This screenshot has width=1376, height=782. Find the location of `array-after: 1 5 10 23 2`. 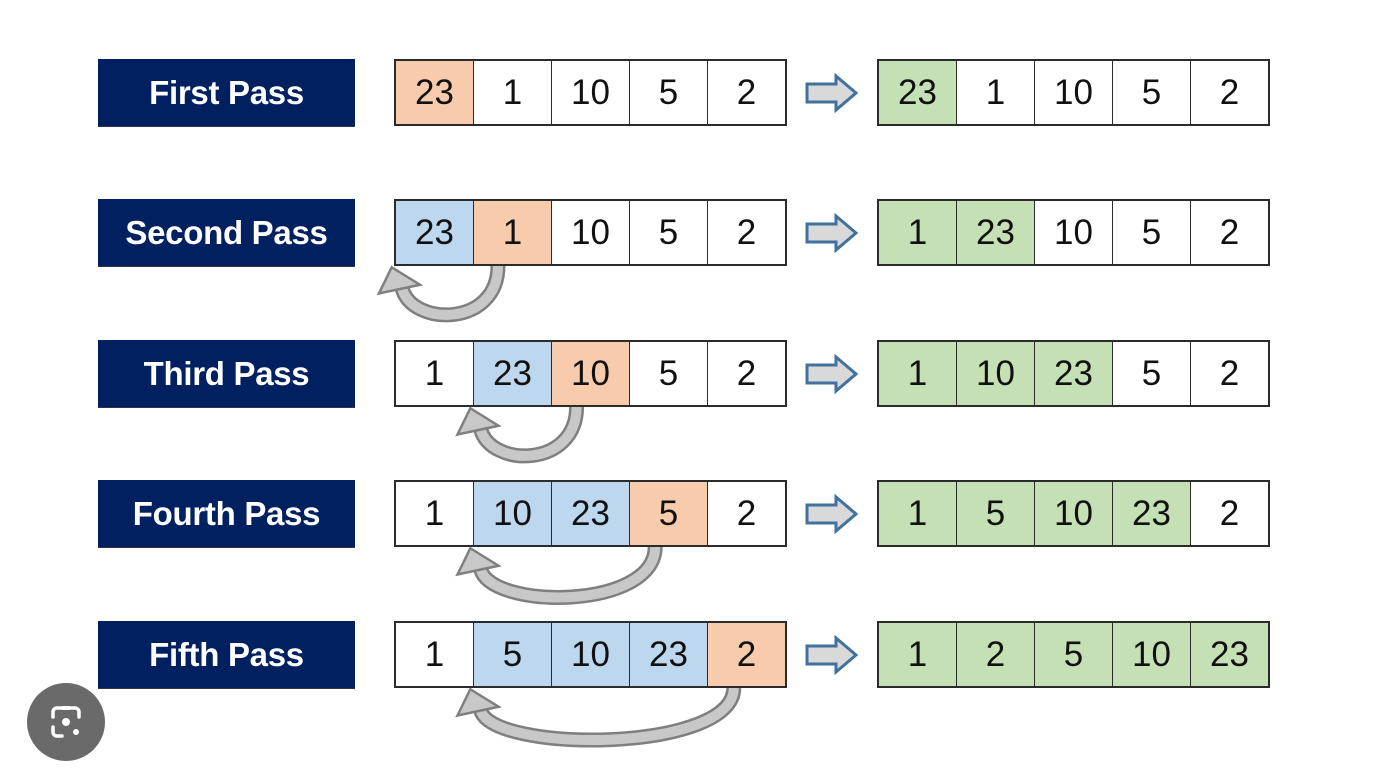

array-after: 1 5 10 23 2 is located at coordinates (1073, 513).